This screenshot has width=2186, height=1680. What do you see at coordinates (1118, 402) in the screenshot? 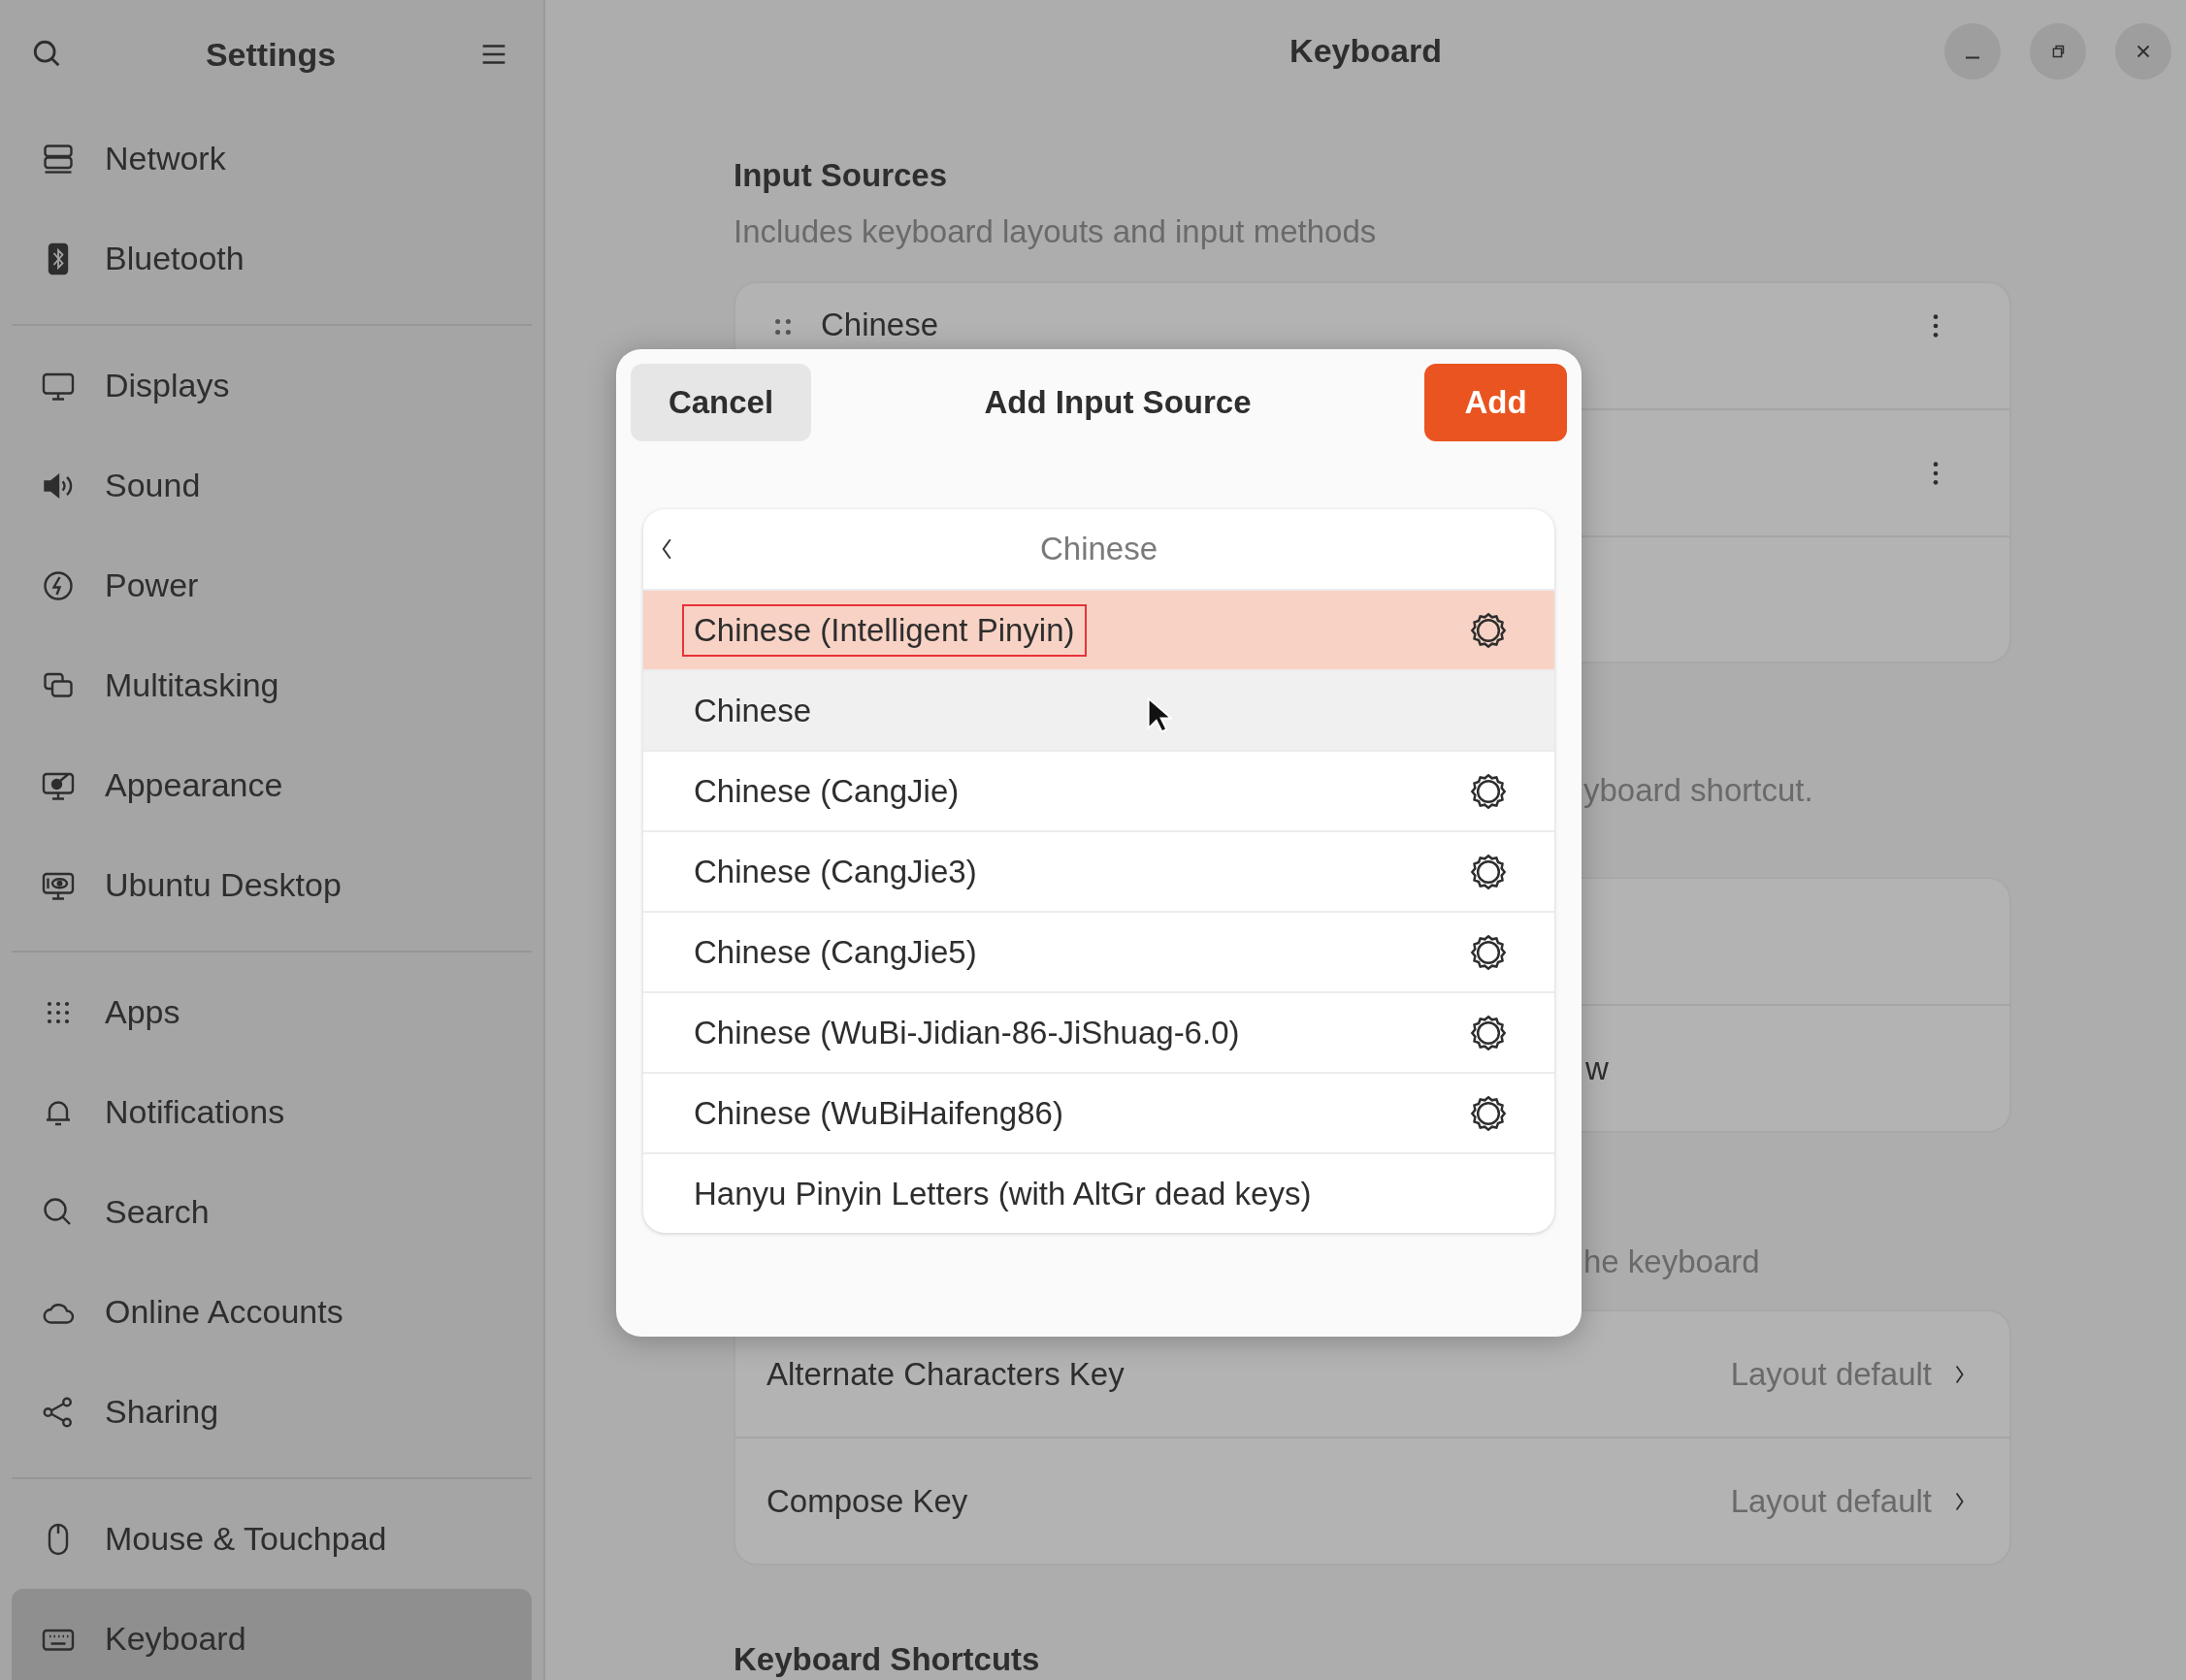
I see `dialog-title: Add Input Source` at bounding box center [1118, 402].